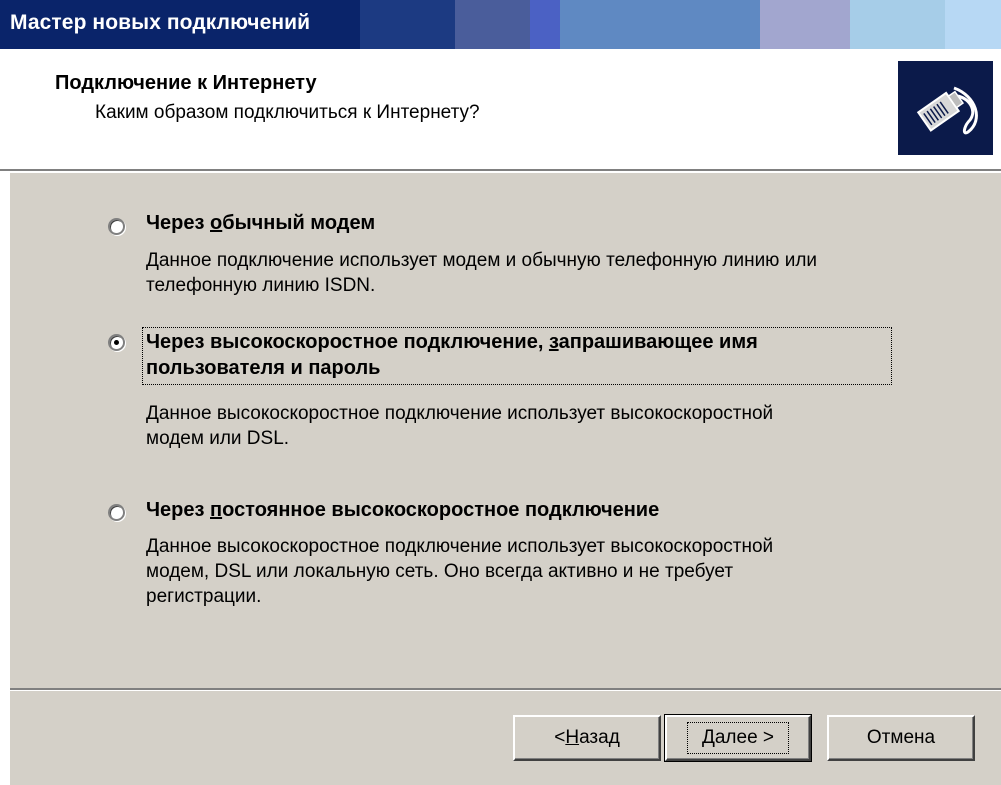 Image resolution: width=1001 pixels, height=785 pixels. Describe the element at coordinates (216, 510) in the screenshot. I see `accelerator-key: п` at that location.